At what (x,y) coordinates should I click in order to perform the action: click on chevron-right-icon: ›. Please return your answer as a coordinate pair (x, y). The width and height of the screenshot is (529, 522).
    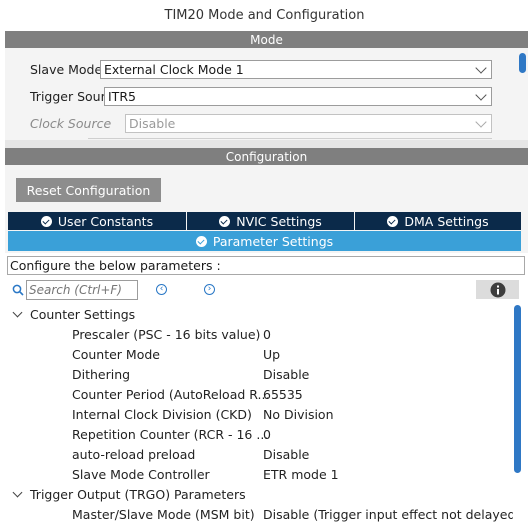
    Looking at the image, I should click on (209, 289).